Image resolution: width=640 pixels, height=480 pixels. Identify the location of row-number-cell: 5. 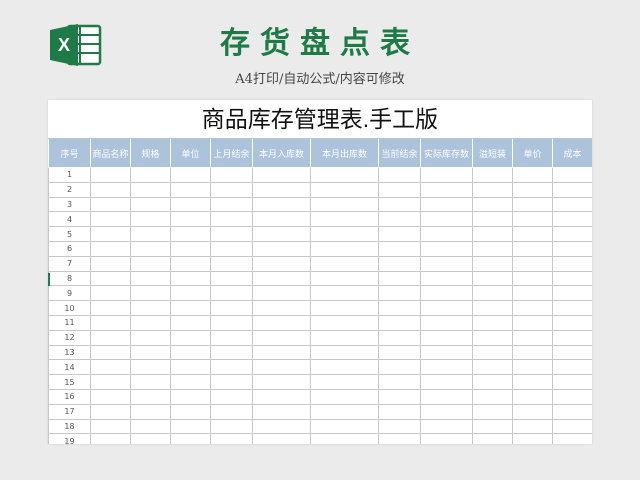
(69, 234).